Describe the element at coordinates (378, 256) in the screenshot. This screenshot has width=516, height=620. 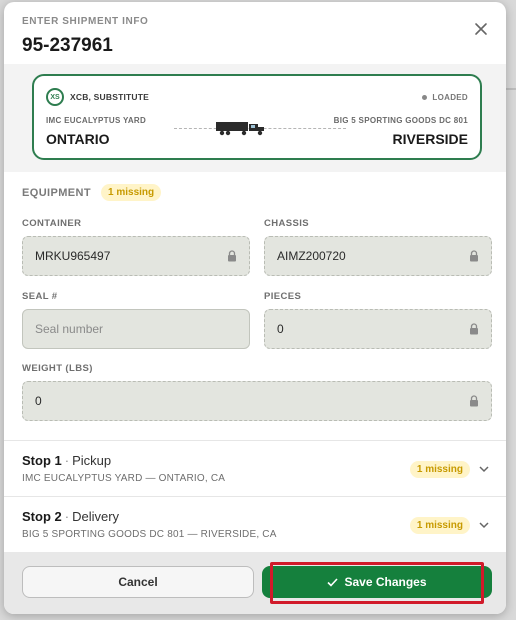
I see `chassis-field: AIMZ200720` at that location.